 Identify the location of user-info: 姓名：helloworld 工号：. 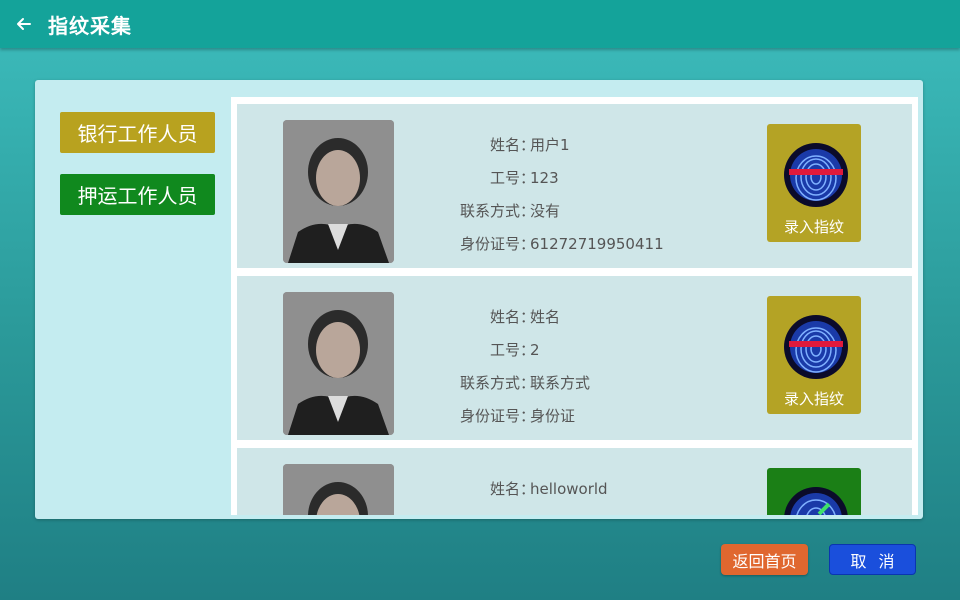
(520, 494).